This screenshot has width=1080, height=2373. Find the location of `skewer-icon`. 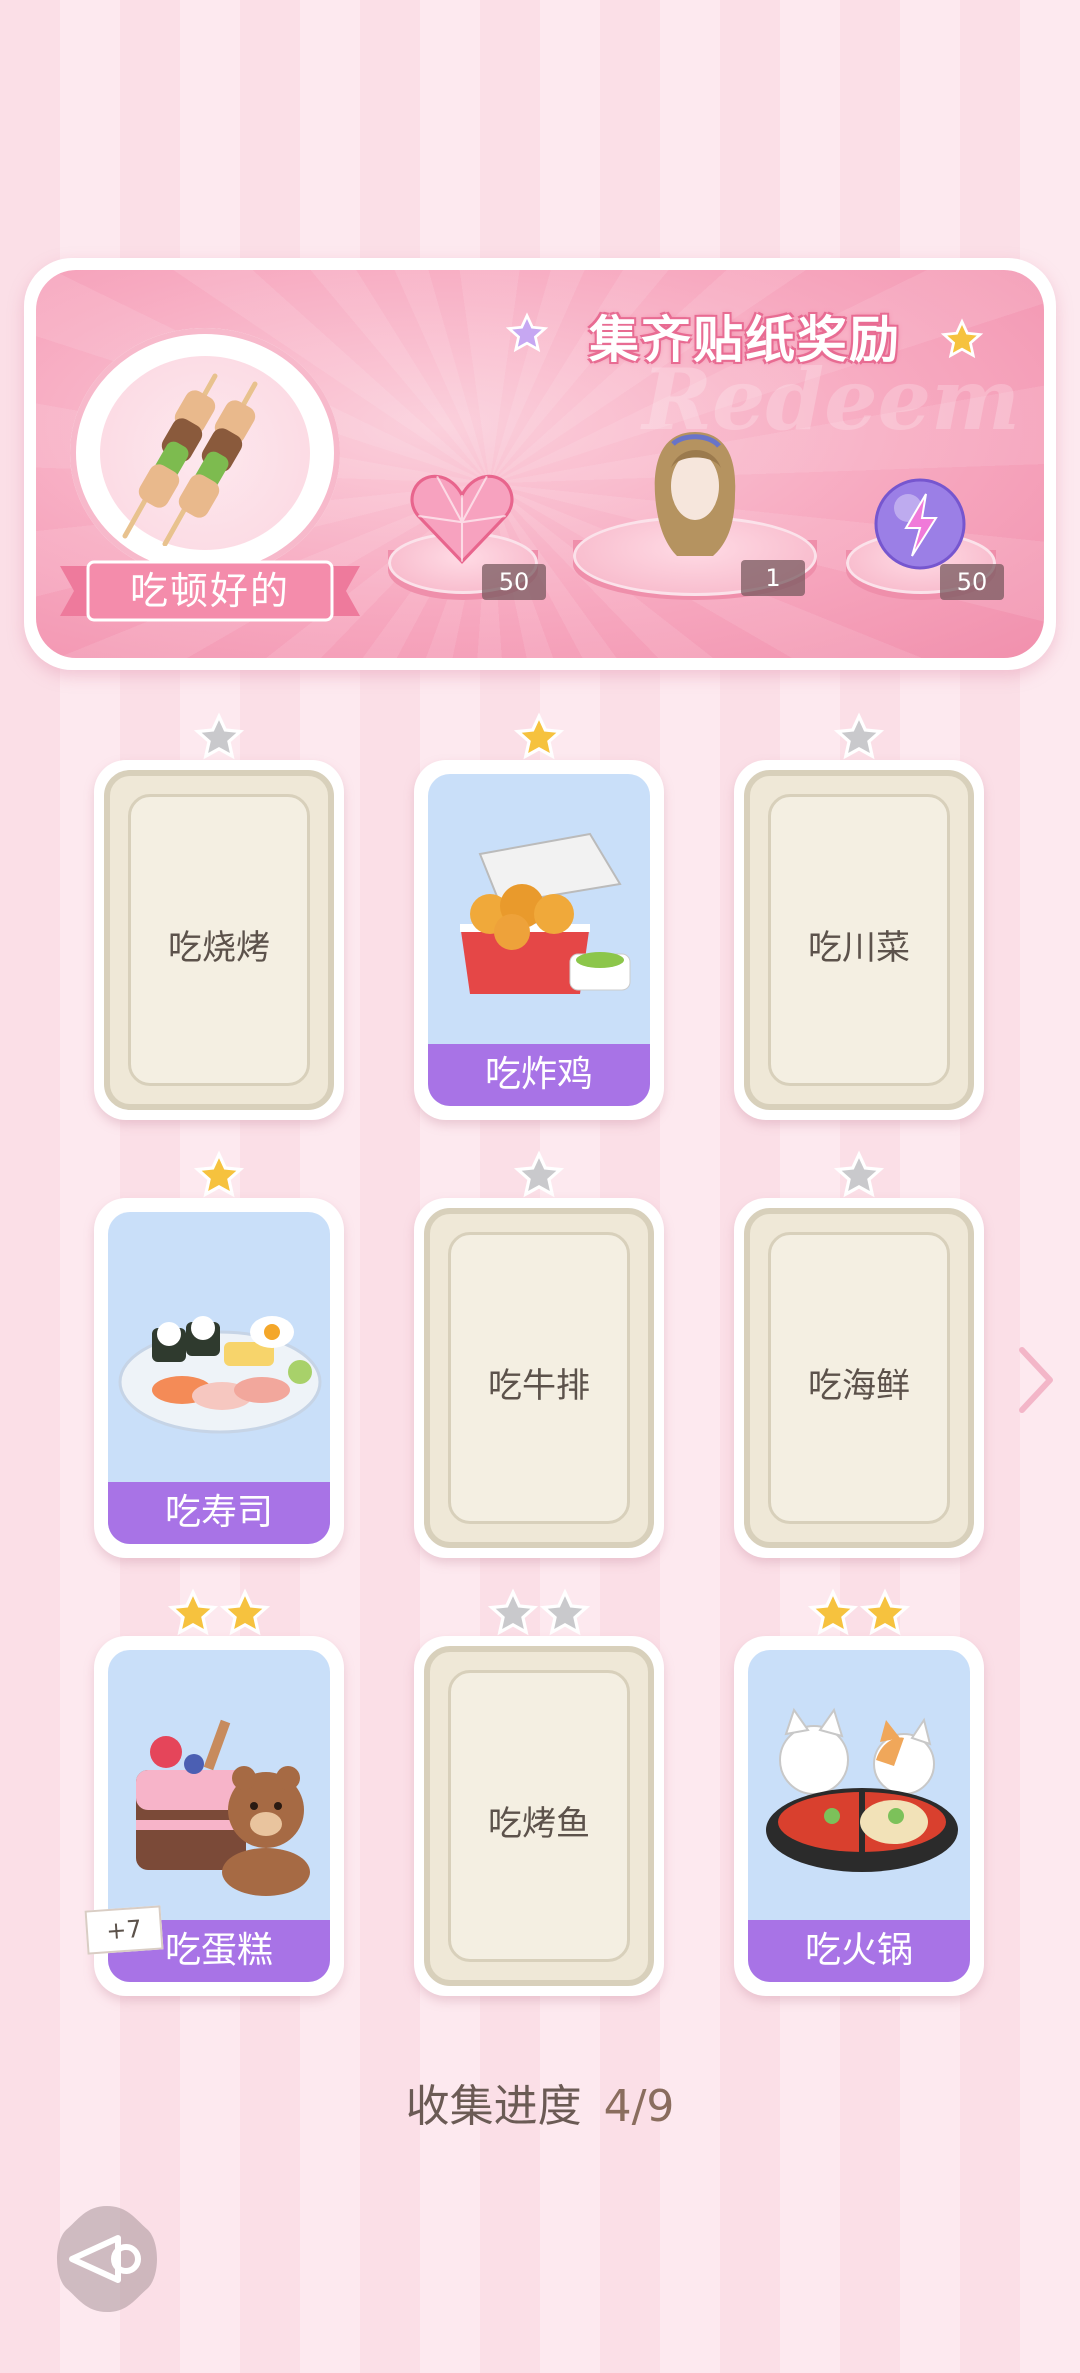

skewer-icon is located at coordinates (190, 459).